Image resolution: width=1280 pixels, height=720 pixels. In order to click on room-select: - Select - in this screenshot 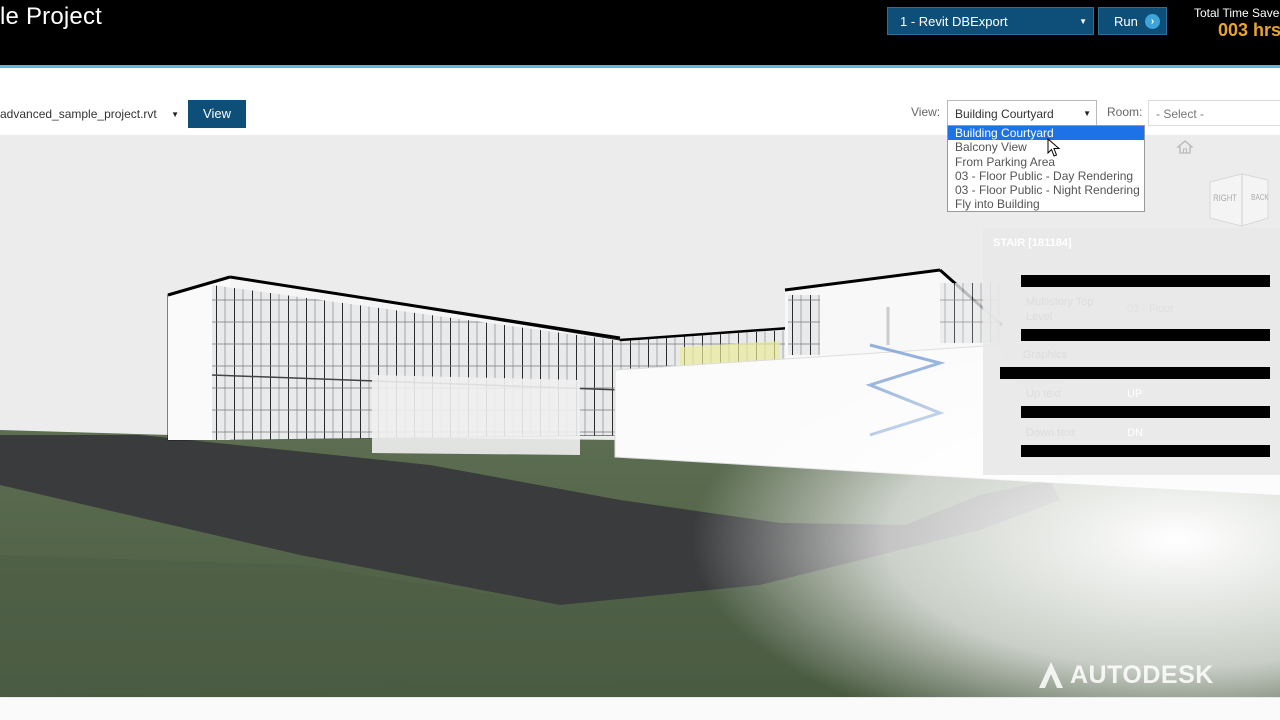, I will do `click(1214, 113)`.